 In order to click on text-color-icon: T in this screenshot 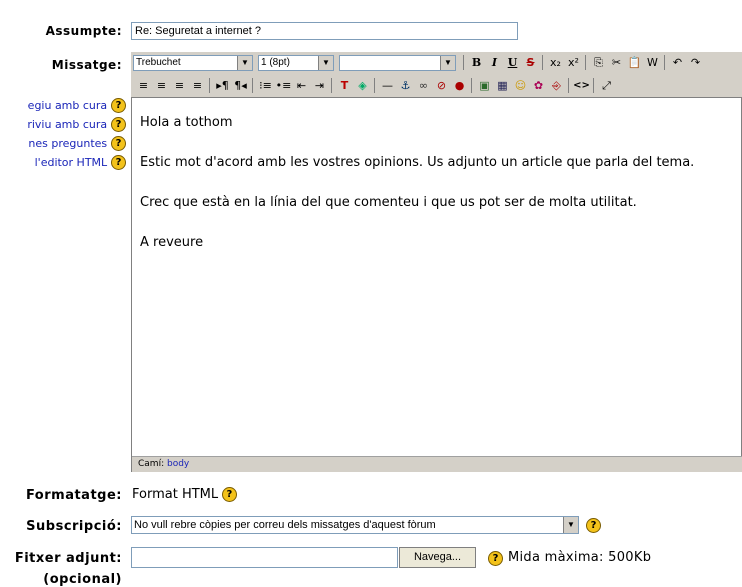, I will do `click(344, 85)`.